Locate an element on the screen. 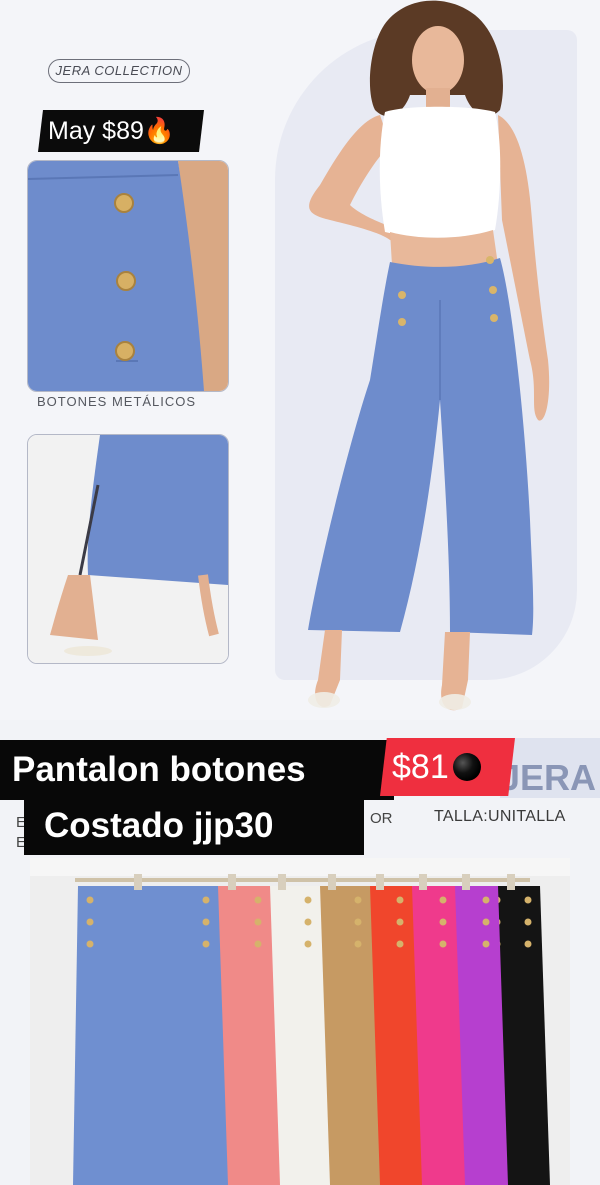 This screenshot has width=600, height=1185. black-circle-icon is located at coordinates (466, 767).